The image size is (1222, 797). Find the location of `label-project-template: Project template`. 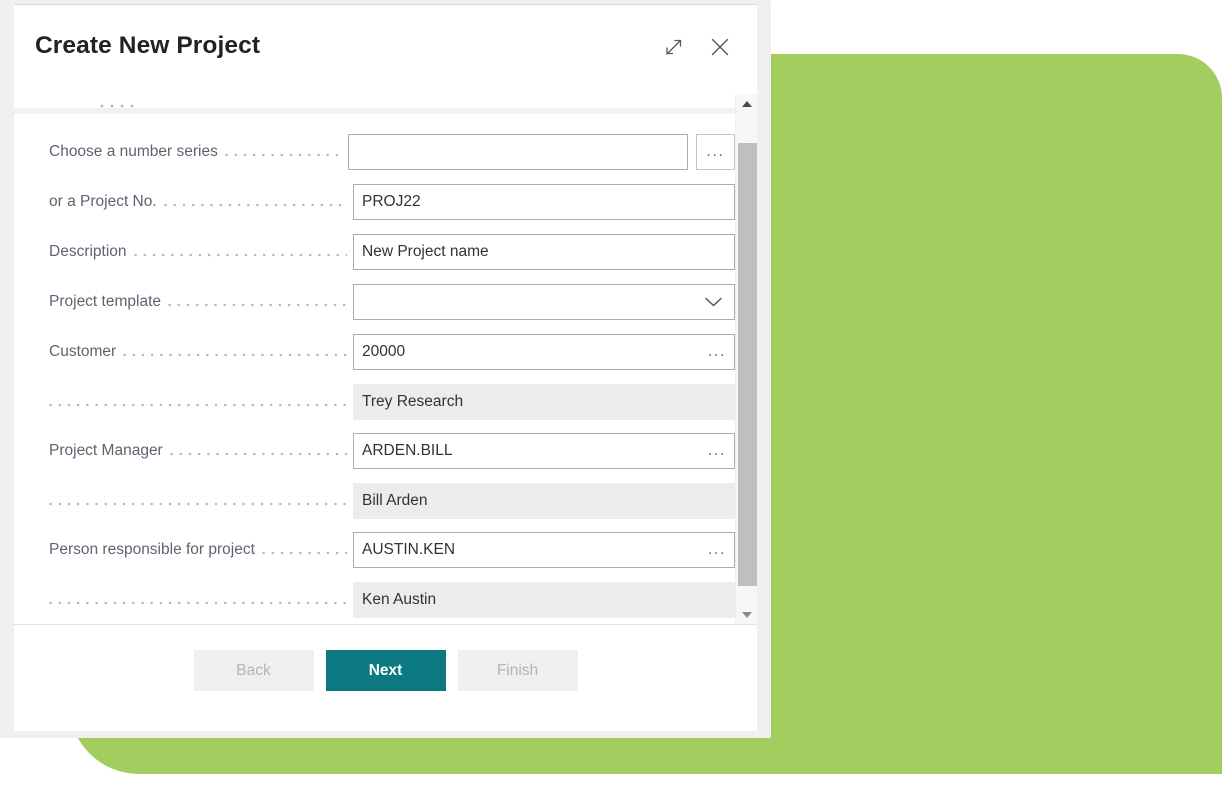

label-project-template: Project template is located at coordinates (105, 302).